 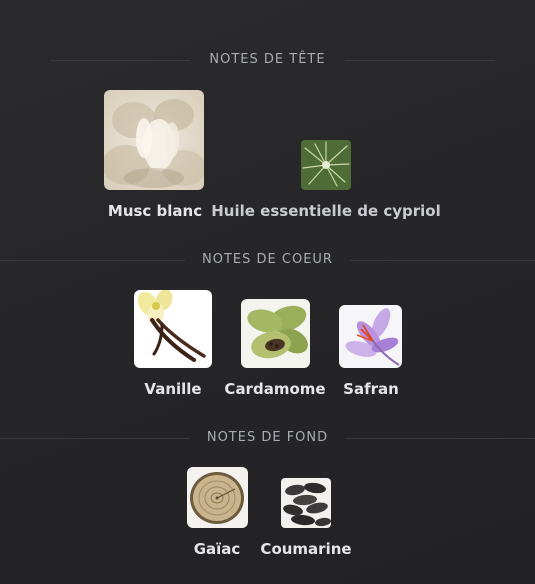 What do you see at coordinates (173, 389) in the screenshot?
I see `note-label-vanille: Vanille` at bounding box center [173, 389].